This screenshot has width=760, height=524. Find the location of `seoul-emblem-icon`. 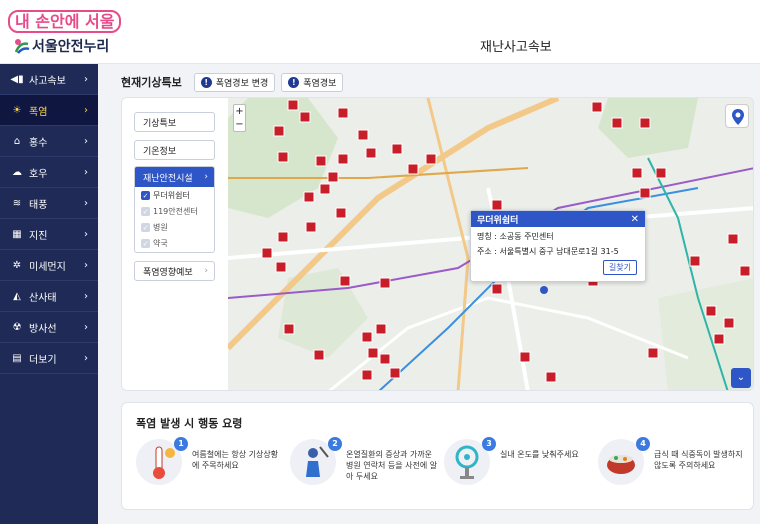

seoul-emblem-icon is located at coordinates (22, 46).